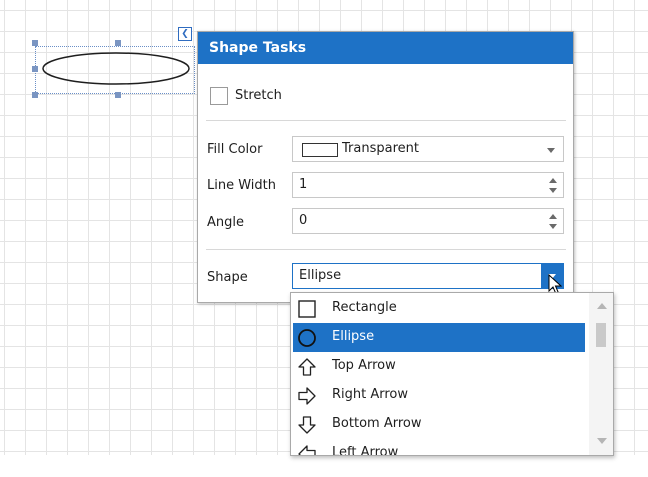 The image size is (648, 477). I want to click on arrow-left-icon, so click(307, 450).